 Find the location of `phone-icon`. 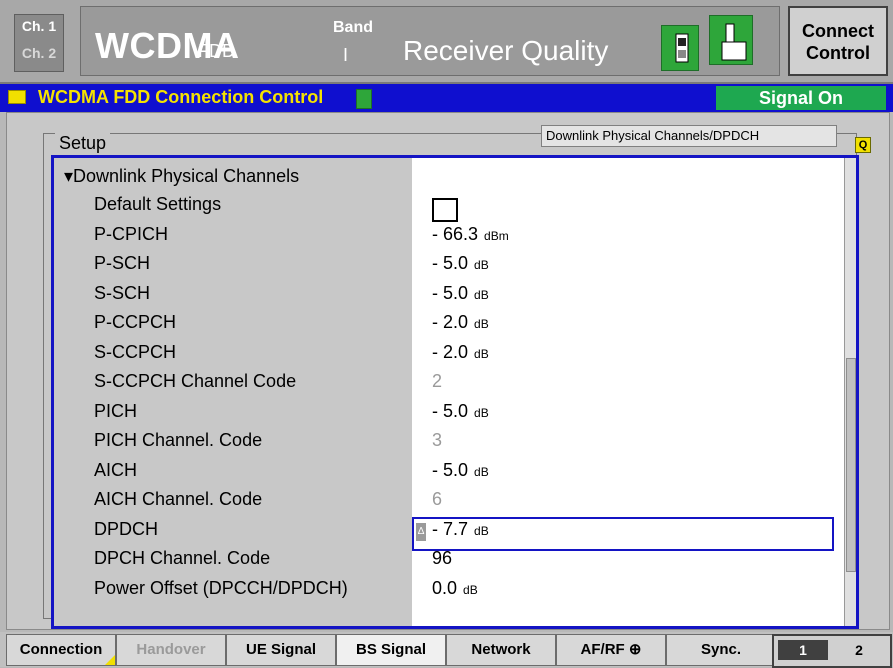

phone-icon is located at coordinates (680, 48).